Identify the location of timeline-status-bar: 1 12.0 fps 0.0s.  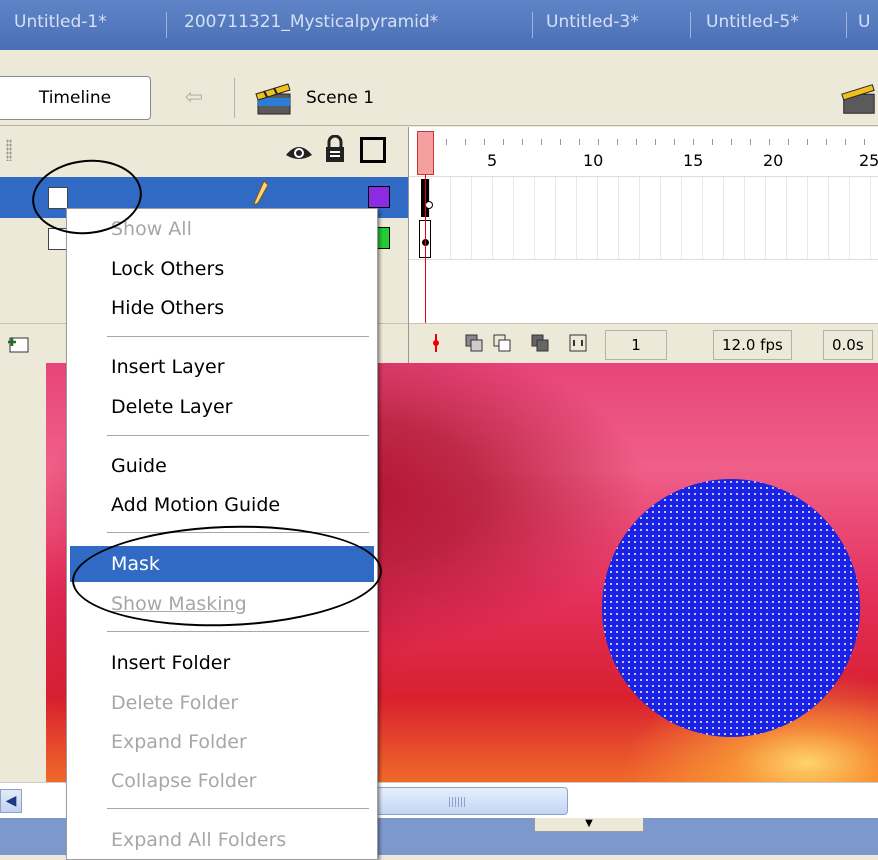
(643, 343).